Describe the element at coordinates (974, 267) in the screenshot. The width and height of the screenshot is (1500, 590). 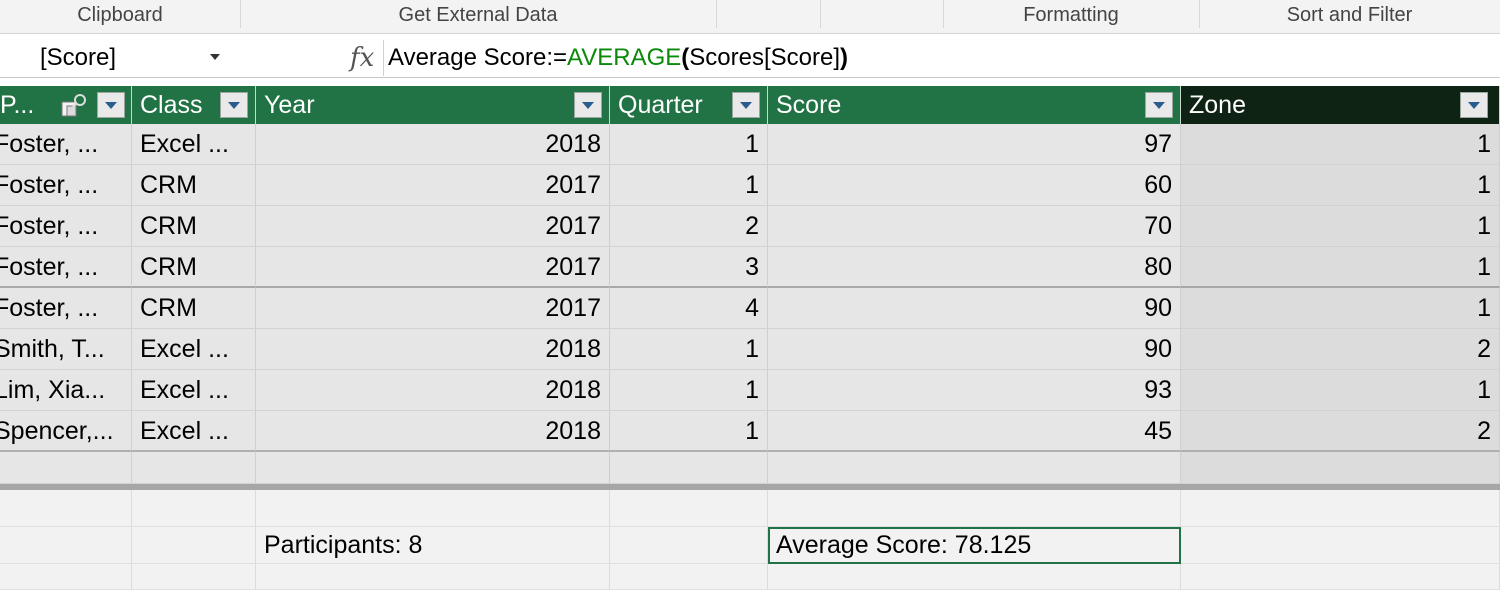
I see `cell-score: 80` at that location.